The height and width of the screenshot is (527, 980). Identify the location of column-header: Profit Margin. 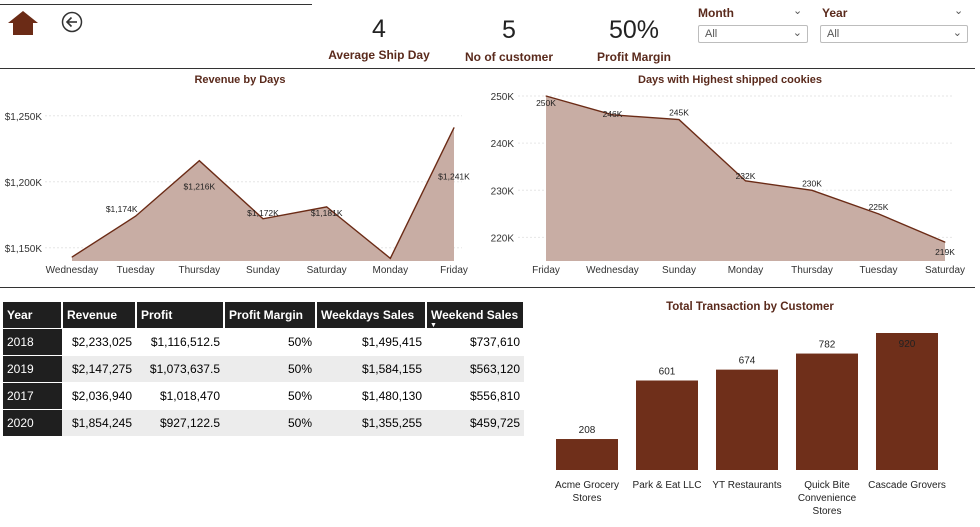
(270, 315).